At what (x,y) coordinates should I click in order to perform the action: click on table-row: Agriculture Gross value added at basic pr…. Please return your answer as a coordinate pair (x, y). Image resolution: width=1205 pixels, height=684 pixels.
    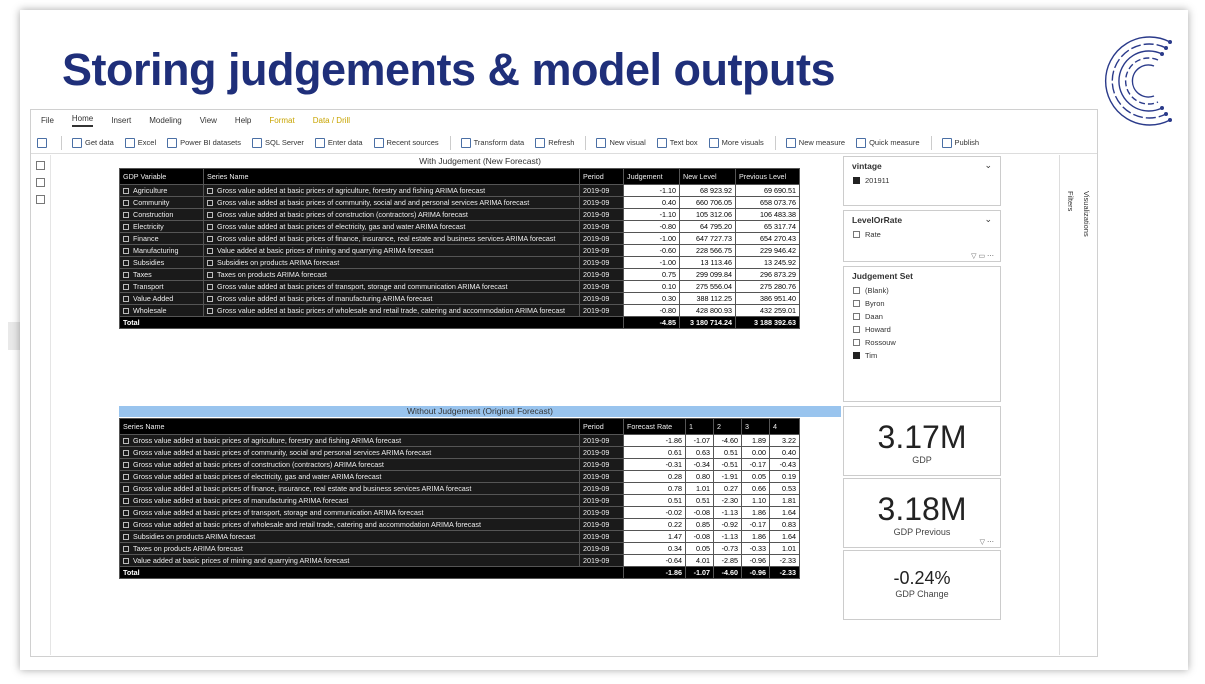
    Looking at the image, I should click on (459, 190).